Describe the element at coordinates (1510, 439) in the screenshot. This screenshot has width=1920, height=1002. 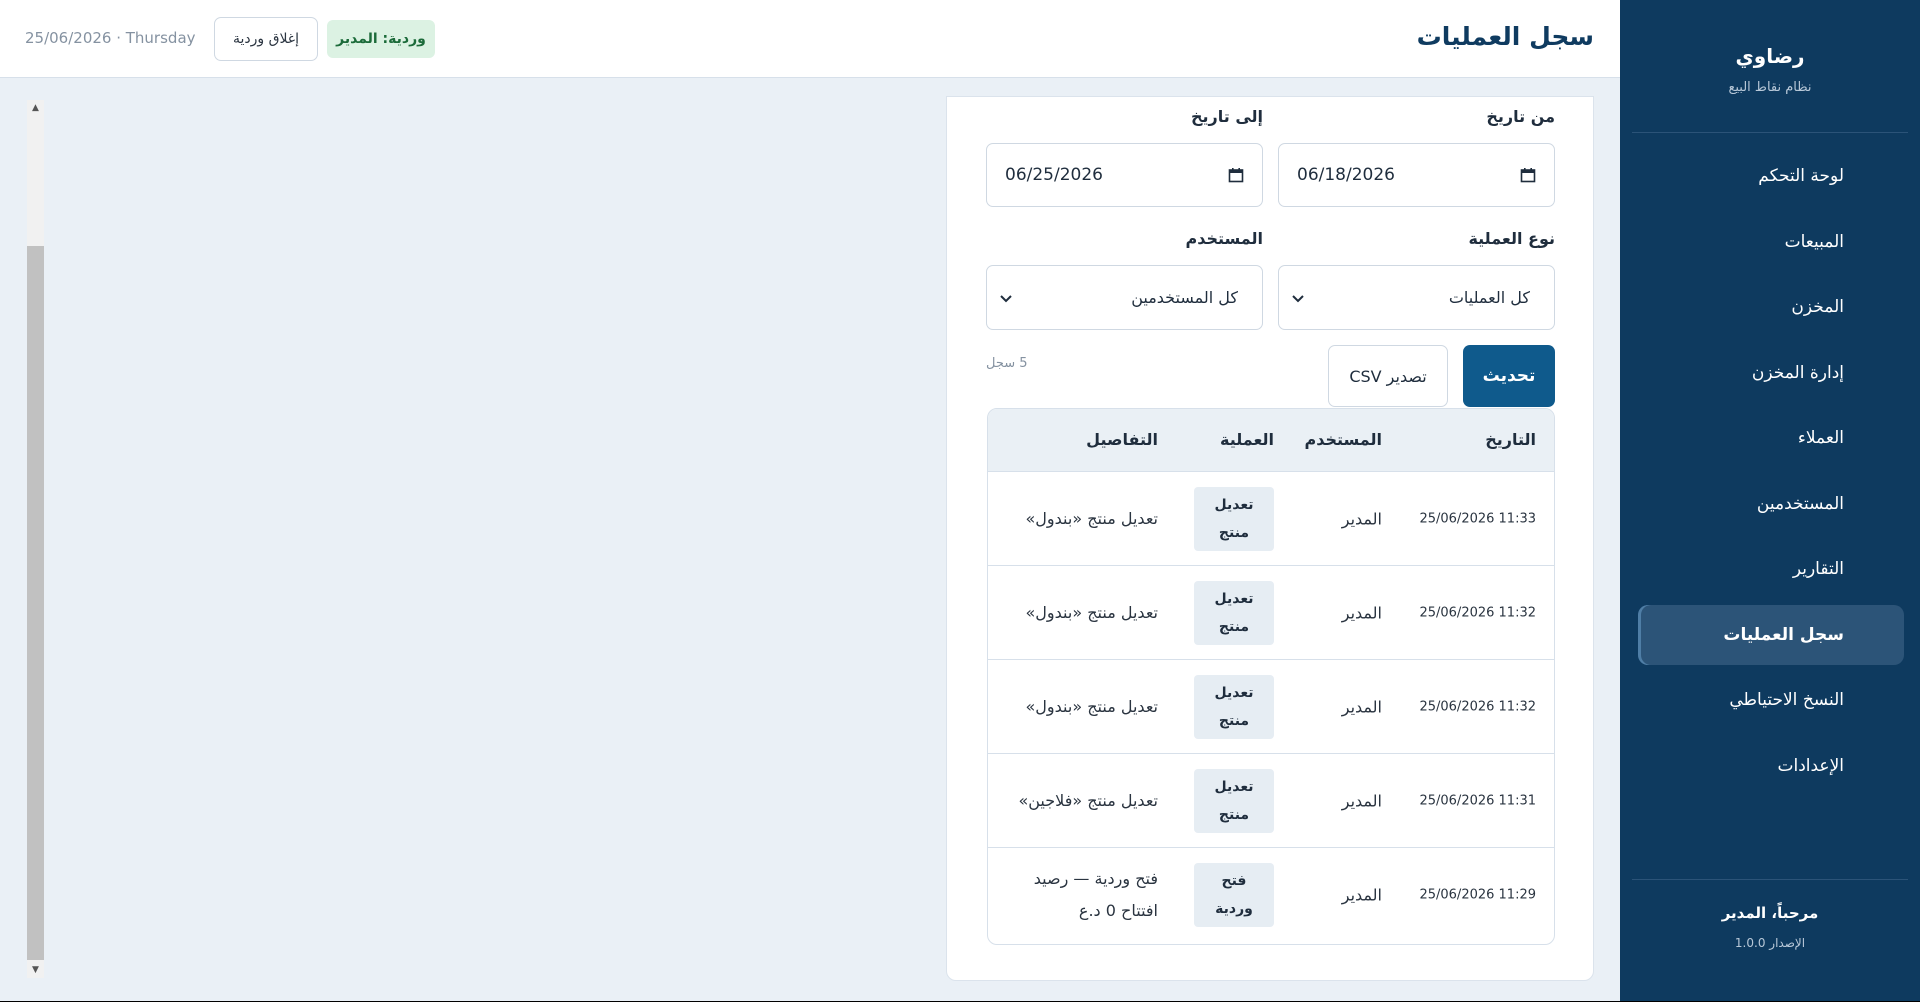
I see `header-date: التاريخ` at that location.